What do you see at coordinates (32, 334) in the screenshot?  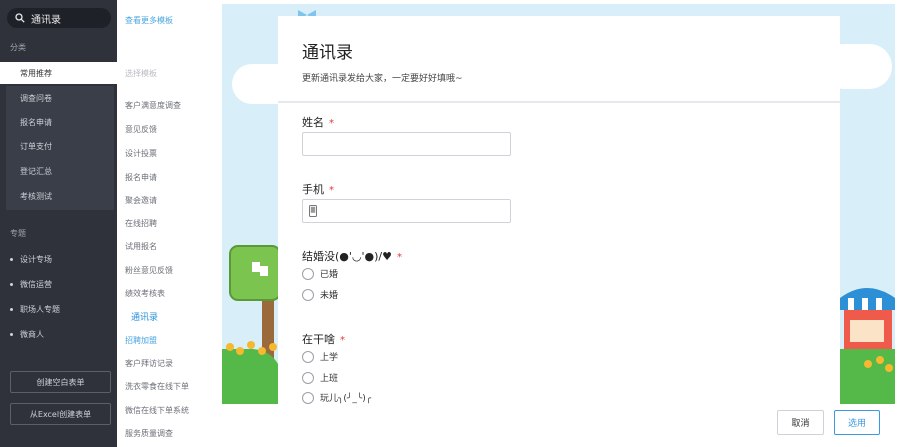 I see `sidebar-item-label: 微商人` at bounding box center [32, 334].